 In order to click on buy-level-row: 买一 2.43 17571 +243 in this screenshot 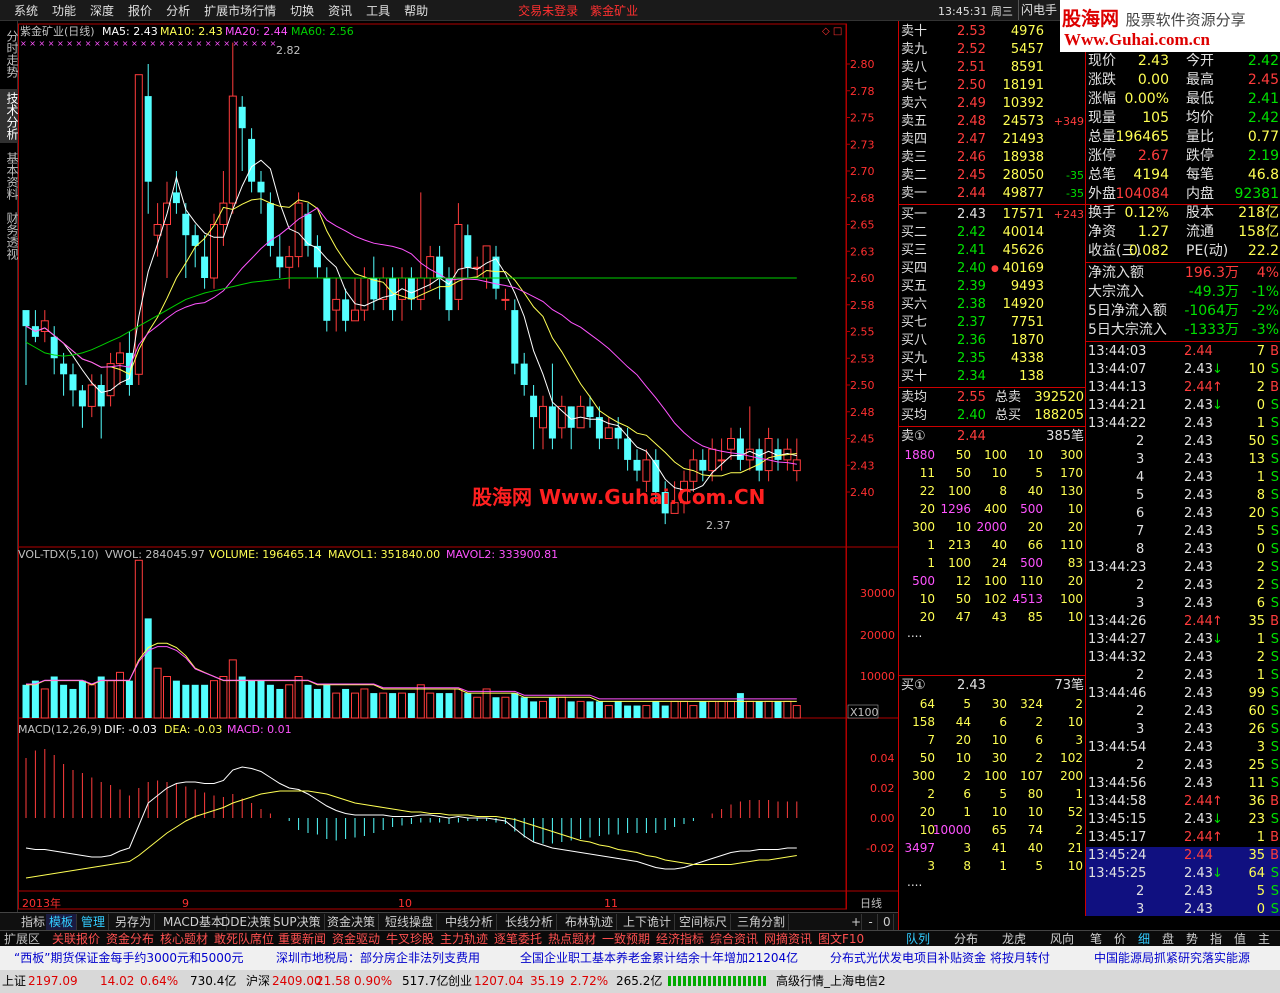, I will do `click(992, 215)`.